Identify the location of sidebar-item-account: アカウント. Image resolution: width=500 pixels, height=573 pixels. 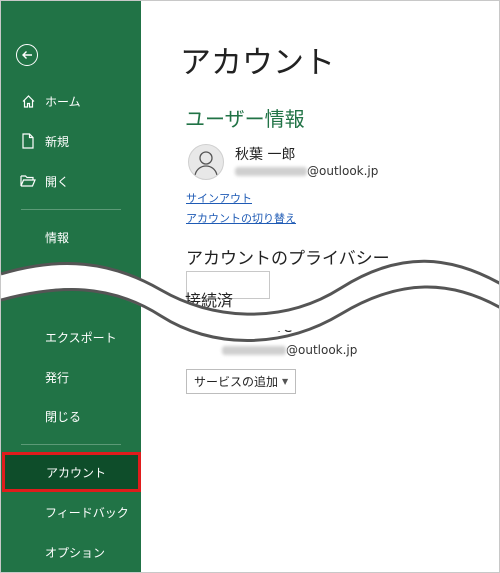
(71, 472).